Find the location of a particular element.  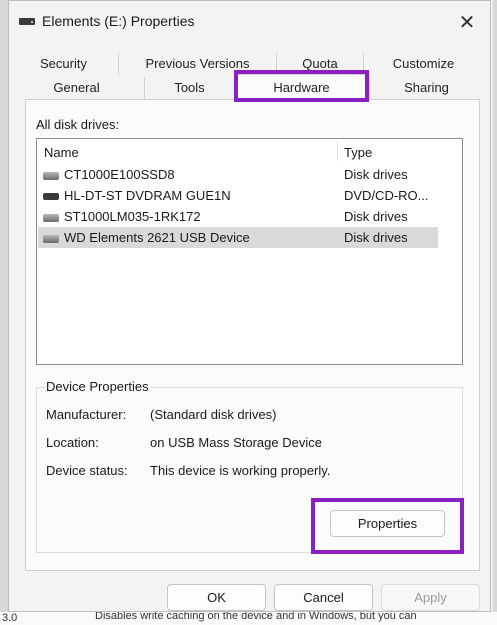

drive-name: HL-DT-ST DVDRAM GUE1N is located at coordinates (147, 195).